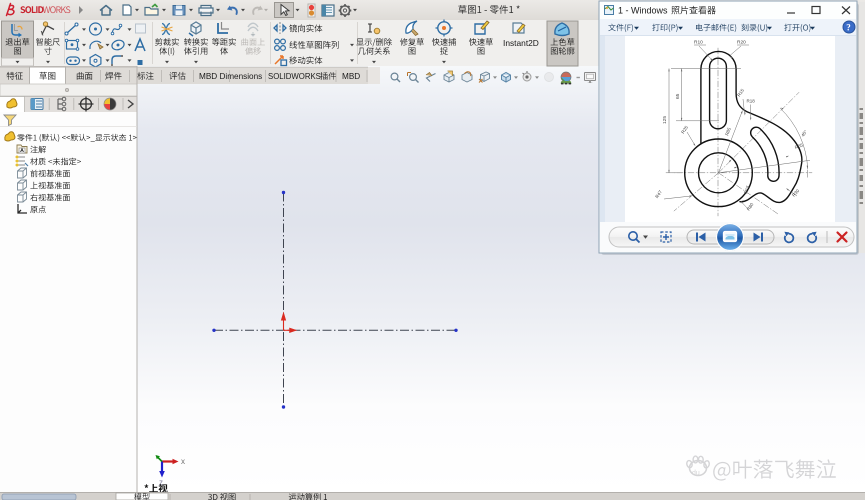 Image resolution: width=865 pixels, height=500 pixels. What do you see at coordinates (351, 76) in the screenshot?
I see `svg-text: MBD` at bounding box center [351, 76].